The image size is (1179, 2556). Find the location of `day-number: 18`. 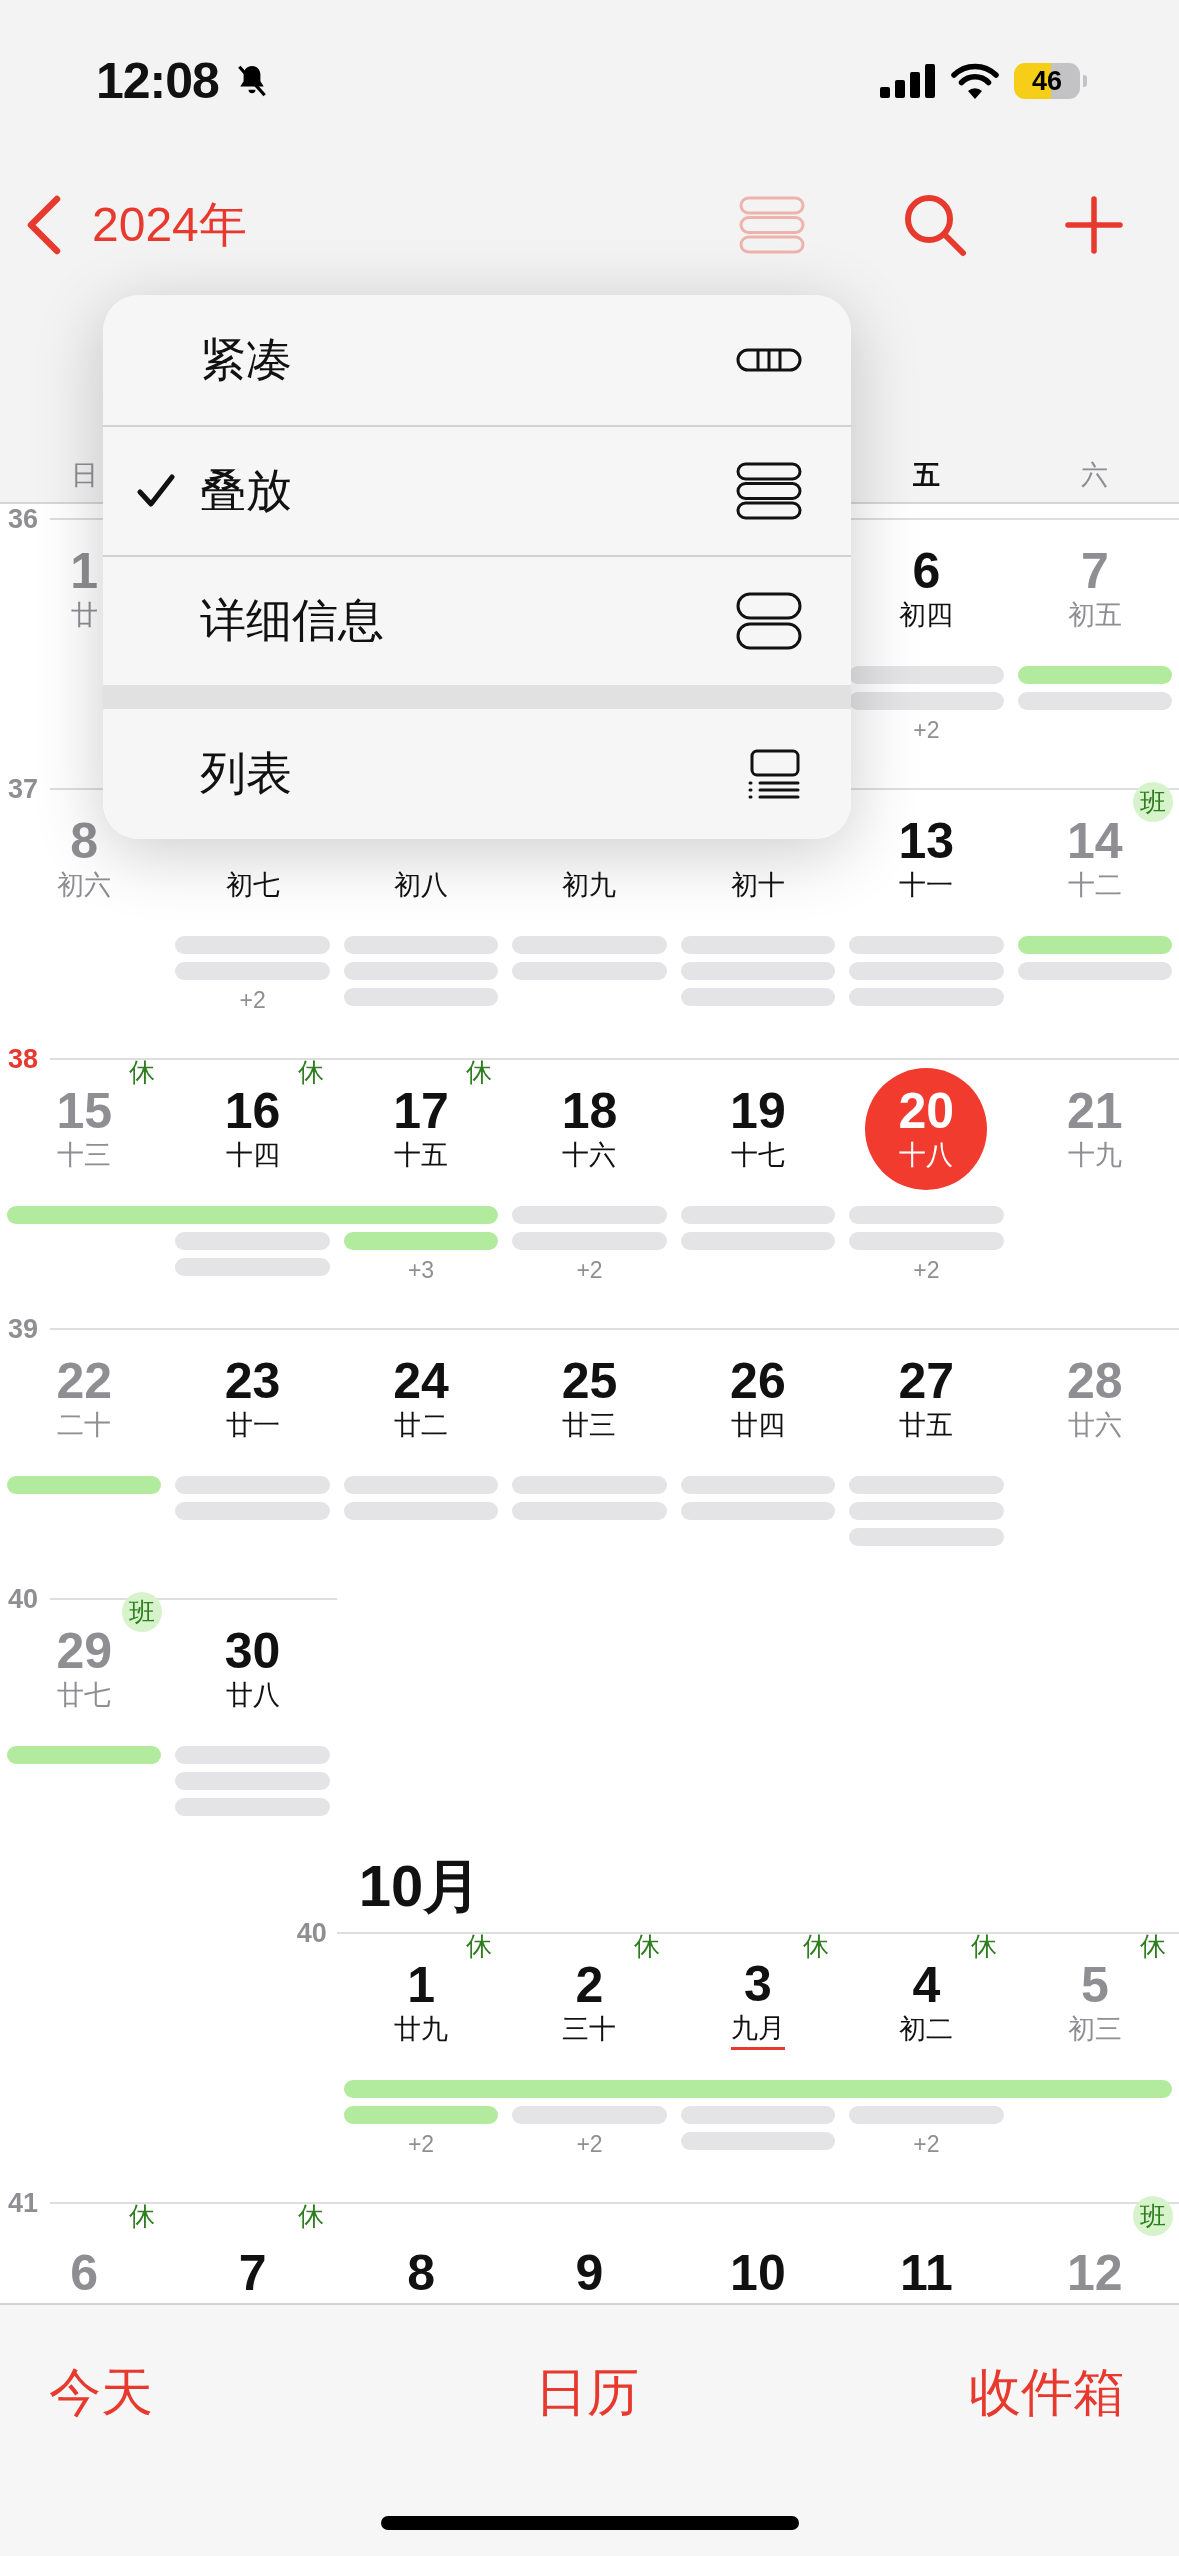

day-number: 18 is located at coordinates (589, 1110).